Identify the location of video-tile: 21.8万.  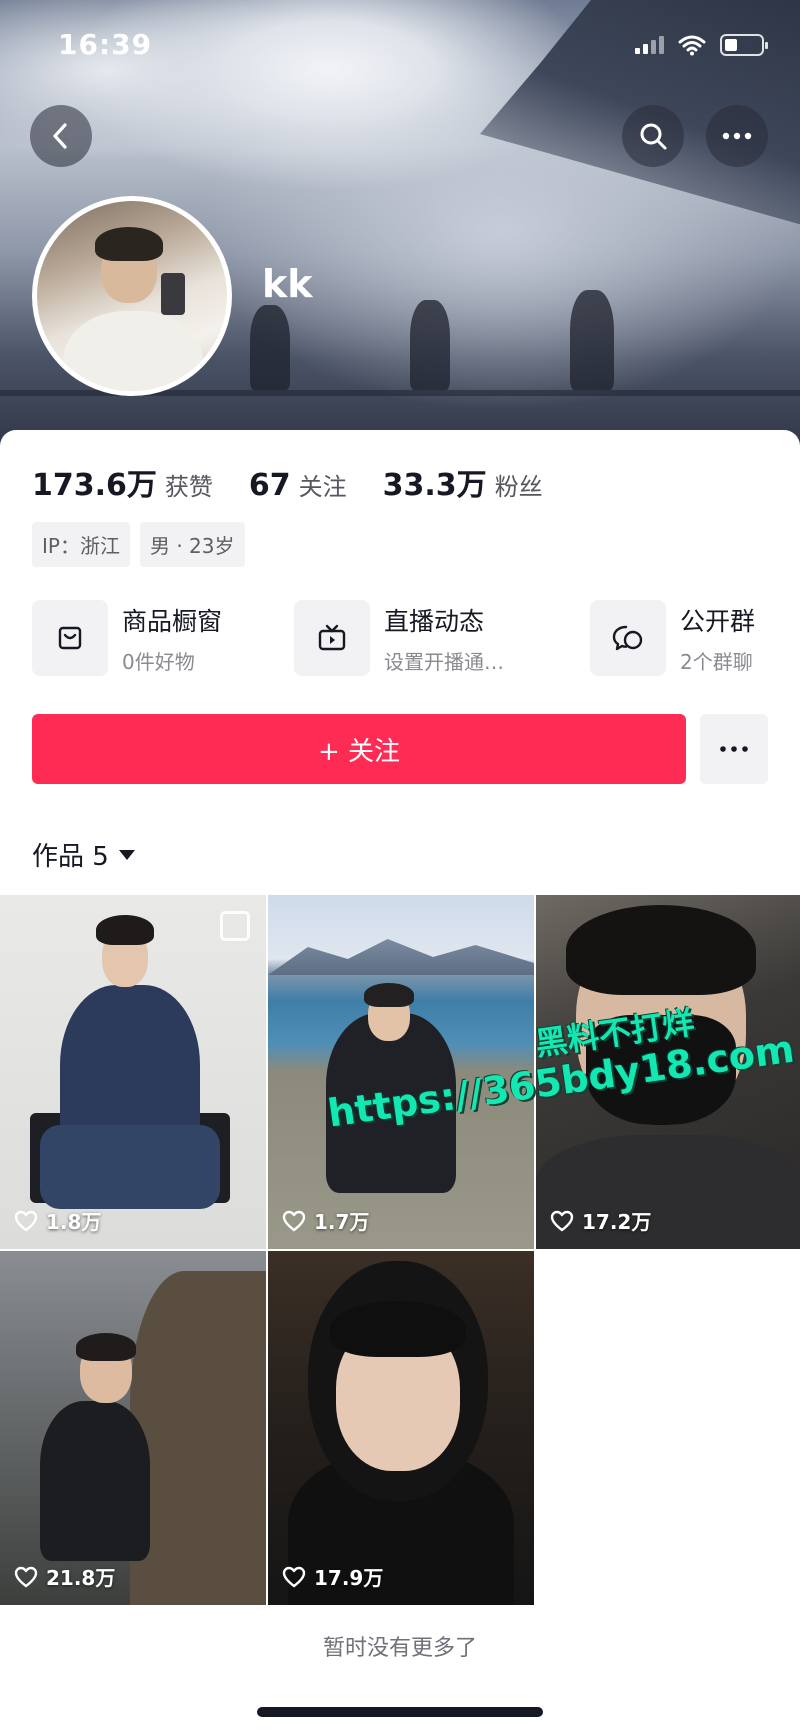
(133, 1428).